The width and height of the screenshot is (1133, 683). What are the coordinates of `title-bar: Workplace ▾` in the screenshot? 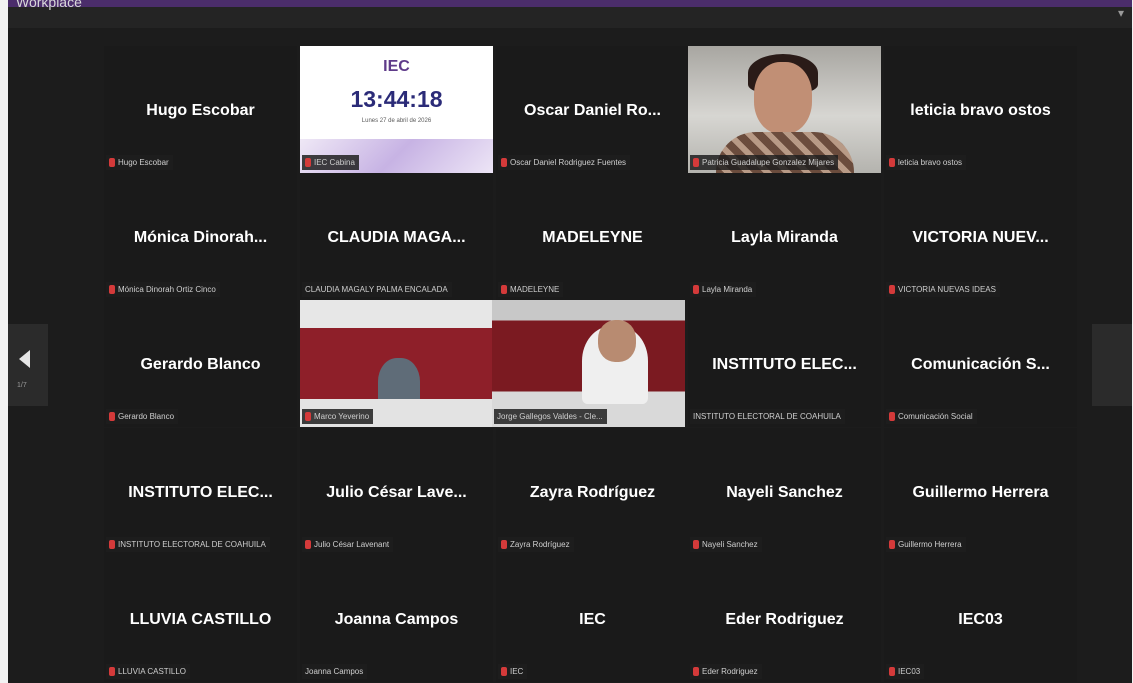 It's located at (570, 14).